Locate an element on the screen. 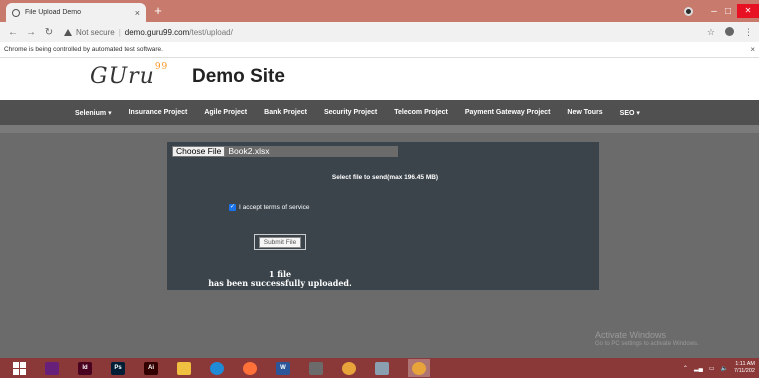  visual-studio-icon is located at coordinates (52, 368).